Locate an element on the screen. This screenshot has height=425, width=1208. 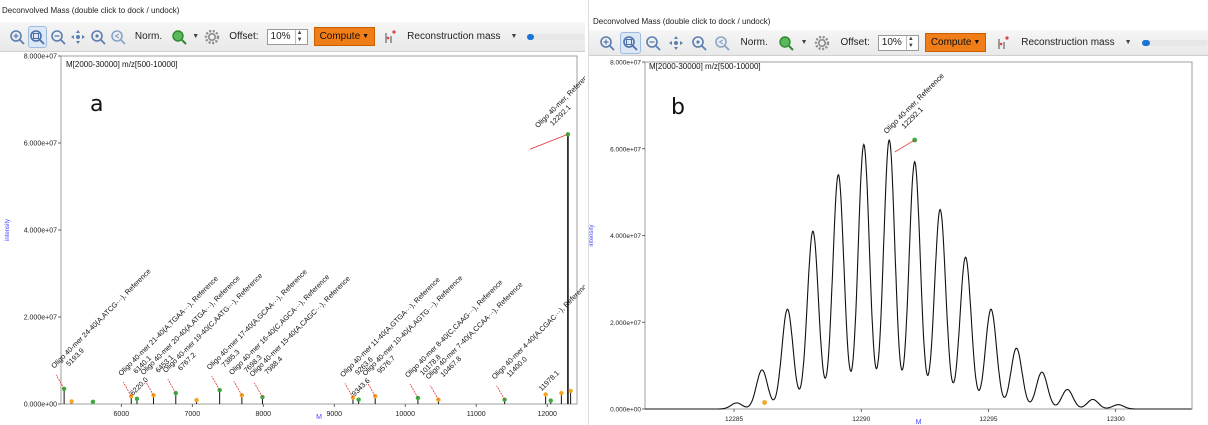
x-tick-label: 12290 is located at coordinates (861, 419).